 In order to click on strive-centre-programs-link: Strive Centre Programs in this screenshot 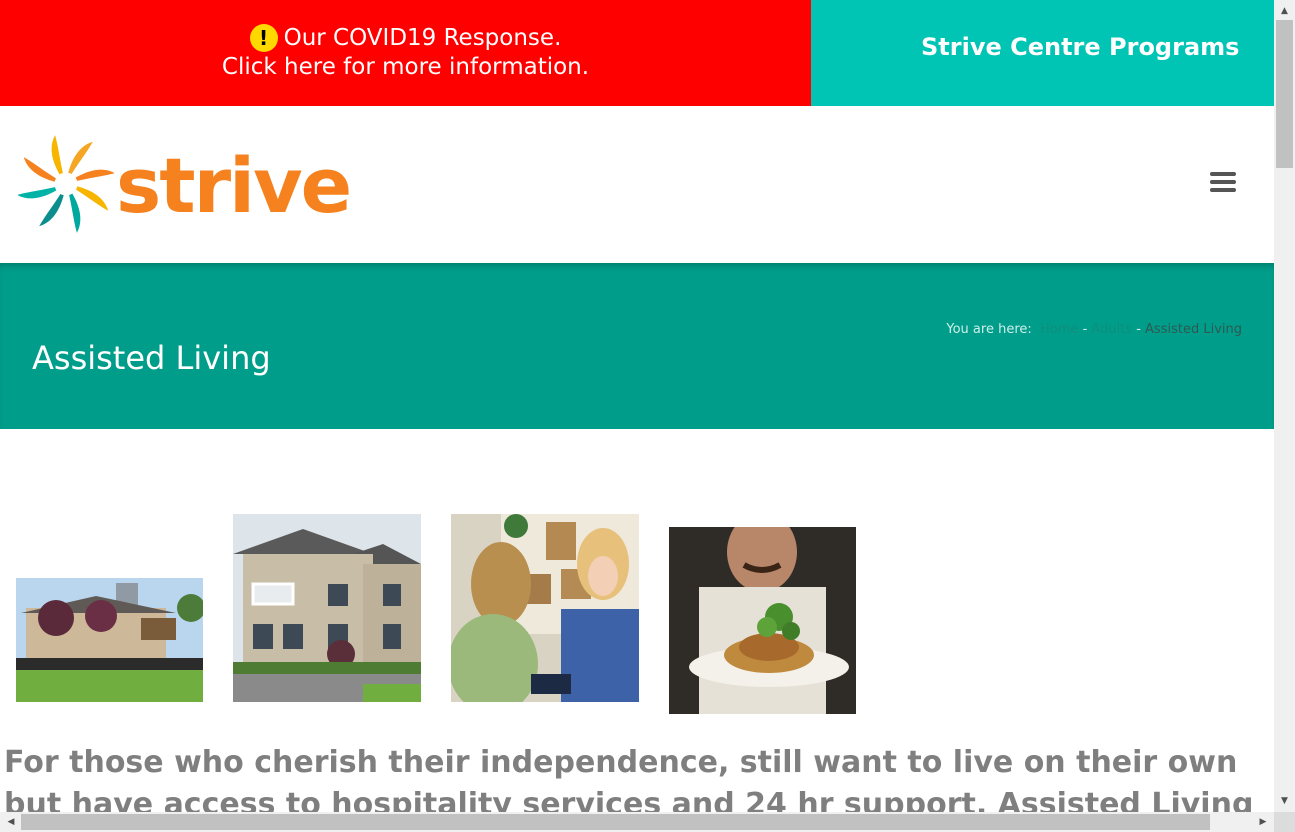, I will do `click(1042, 53)`.